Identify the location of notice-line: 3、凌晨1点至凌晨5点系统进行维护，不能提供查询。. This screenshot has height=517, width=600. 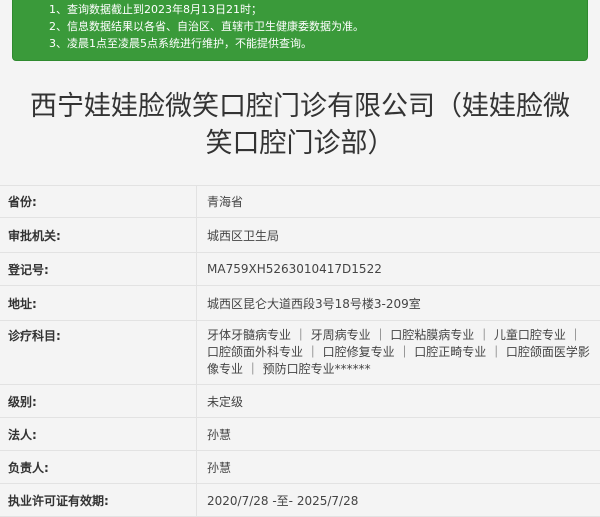
(180, 43).